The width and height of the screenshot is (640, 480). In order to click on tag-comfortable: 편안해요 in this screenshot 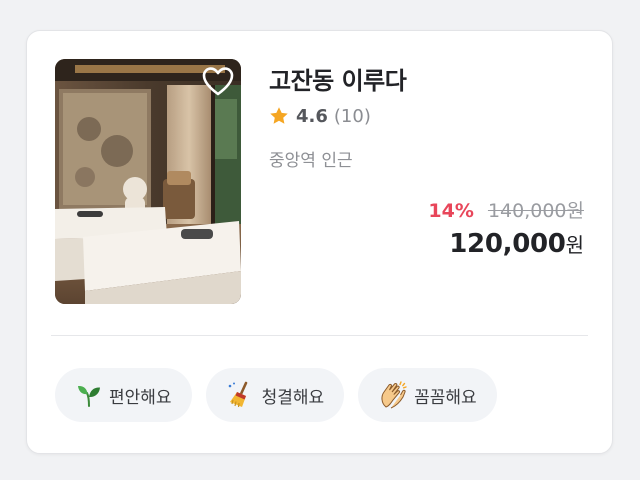, I will do `click(123, 395)`.